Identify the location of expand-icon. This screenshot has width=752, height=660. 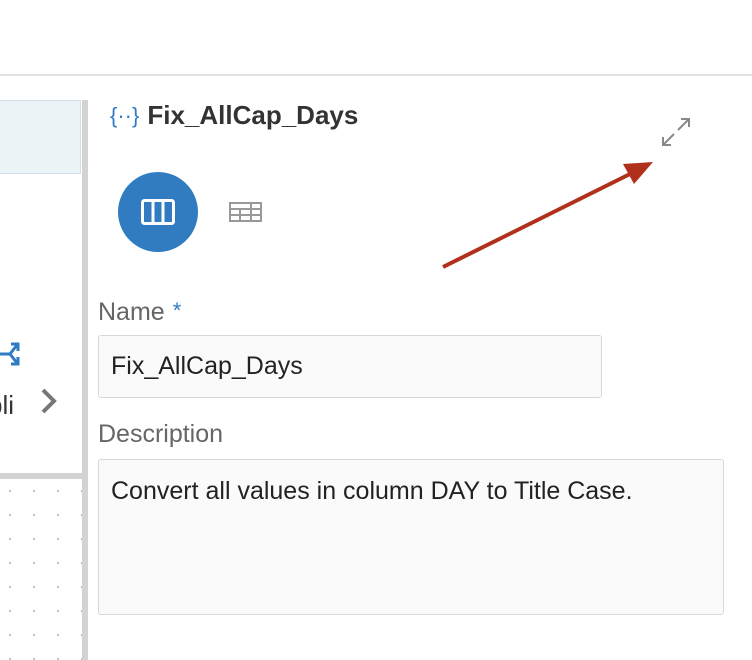
(676, 134).